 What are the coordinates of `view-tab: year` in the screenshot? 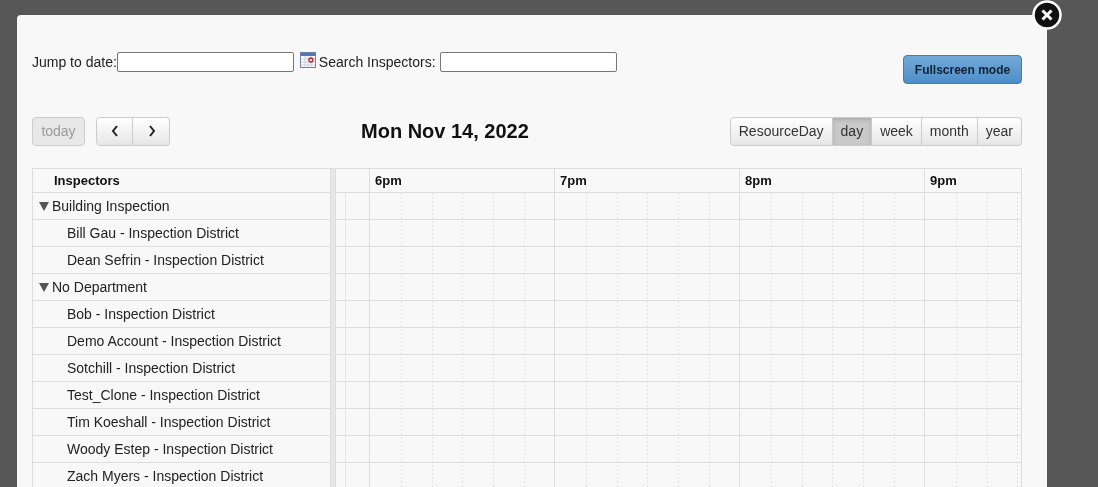 It's located at (999, 131).